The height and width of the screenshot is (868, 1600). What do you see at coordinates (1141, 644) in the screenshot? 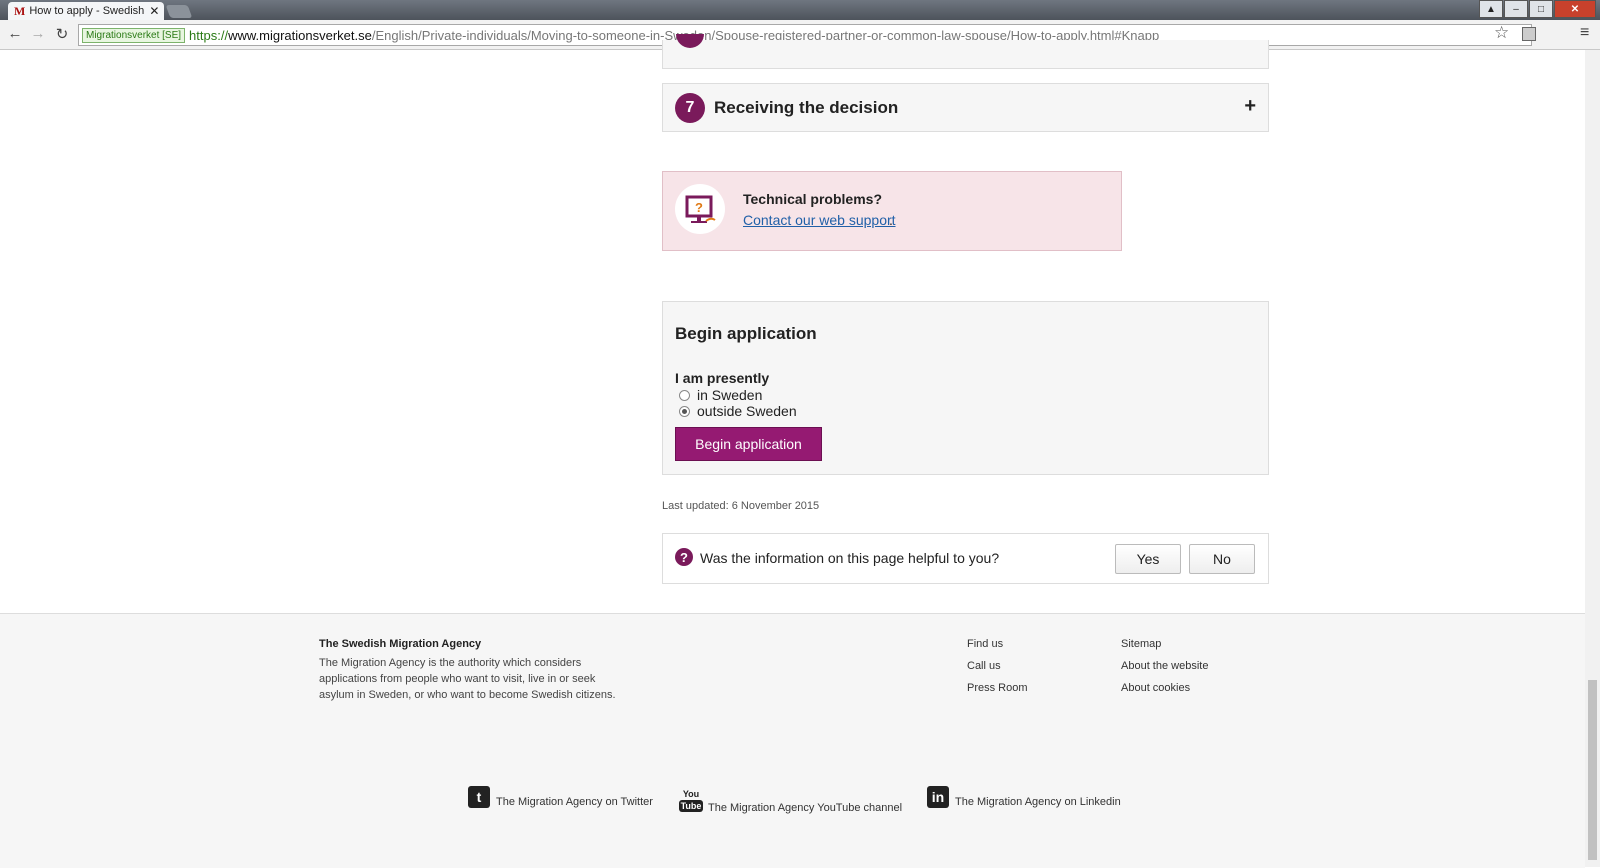
I see `footer-link-sitemap: Sitemap` at bounding box center [1141, 644].